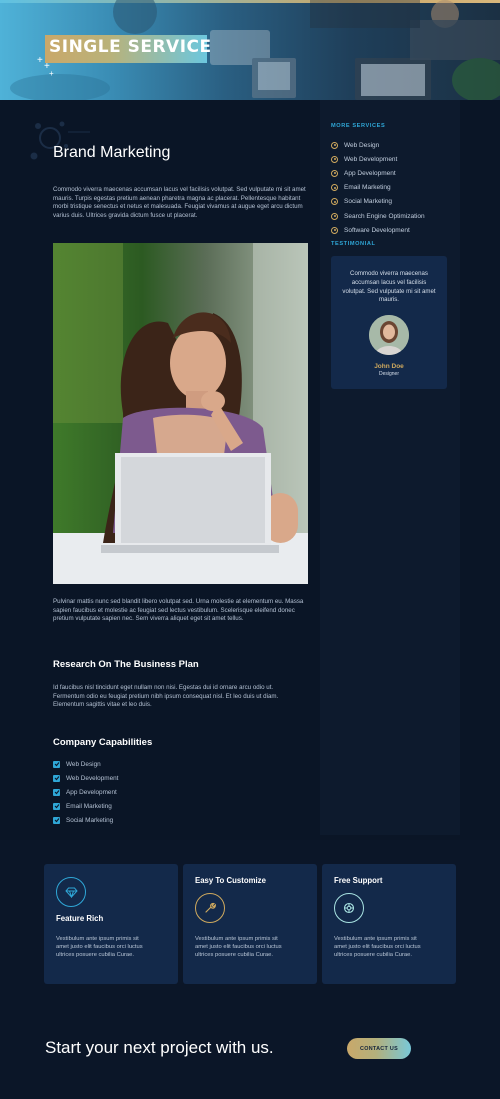  What do you see at coordinates (103, 742) in the screenshot?
I see `capabilities-heading: Company Capabilities` at bounding box center [103, 742].